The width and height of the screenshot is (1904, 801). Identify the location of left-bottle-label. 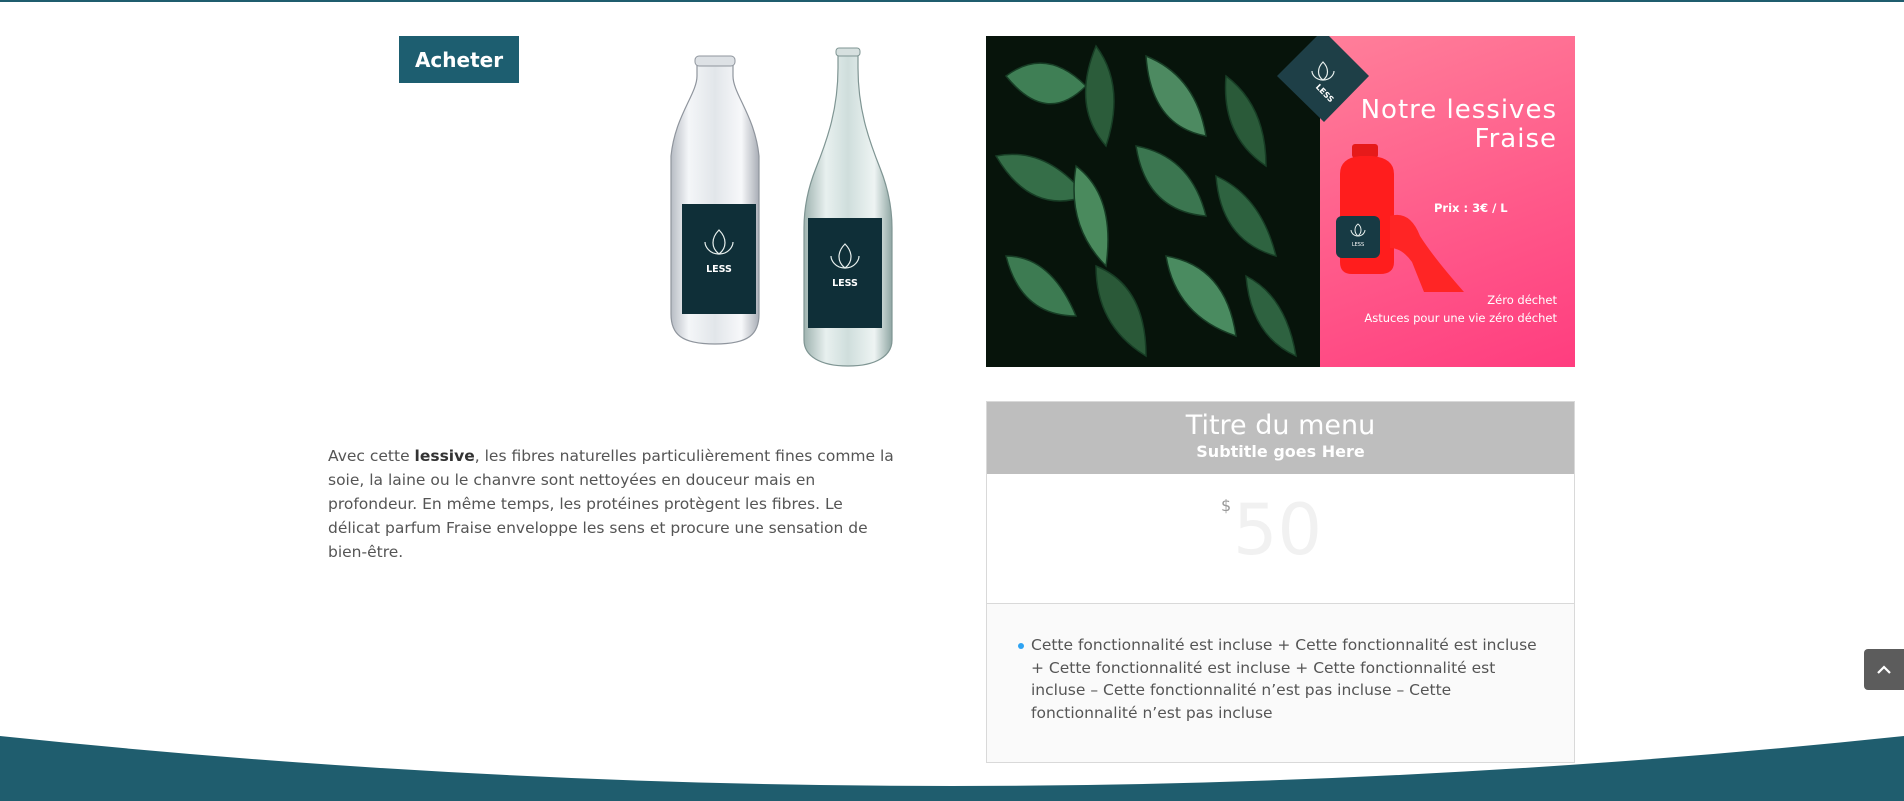
(719, 259).